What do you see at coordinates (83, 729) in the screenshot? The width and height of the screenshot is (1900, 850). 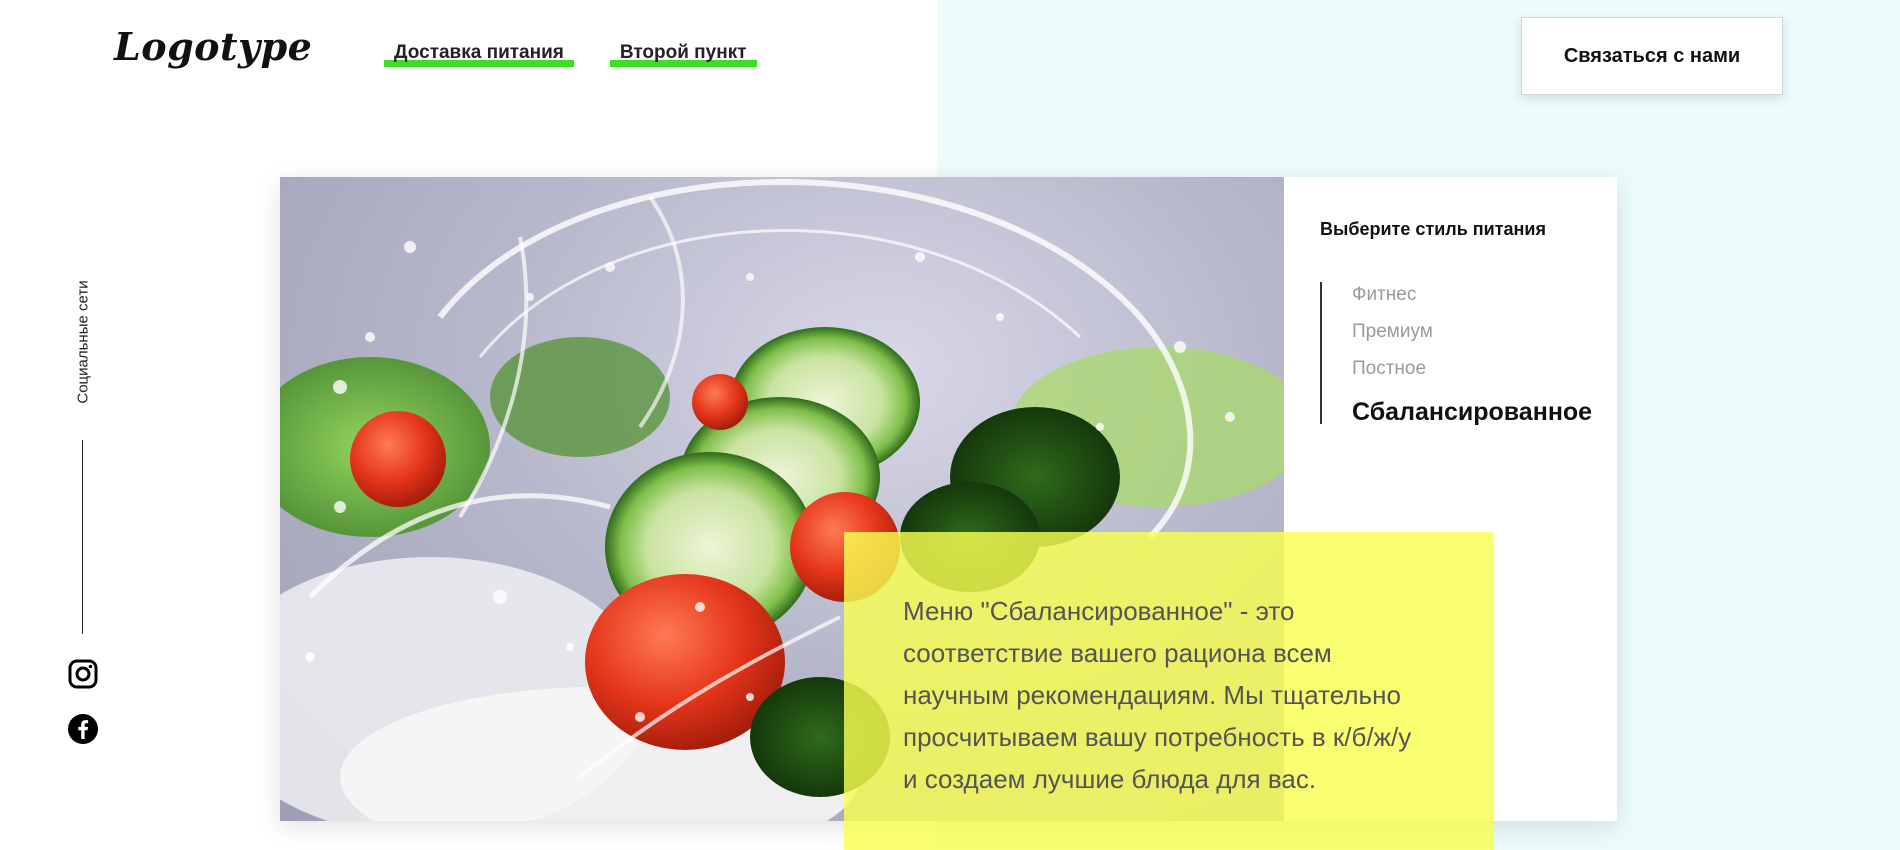 I see `facebook-icon` at bounding box center [83, 729].